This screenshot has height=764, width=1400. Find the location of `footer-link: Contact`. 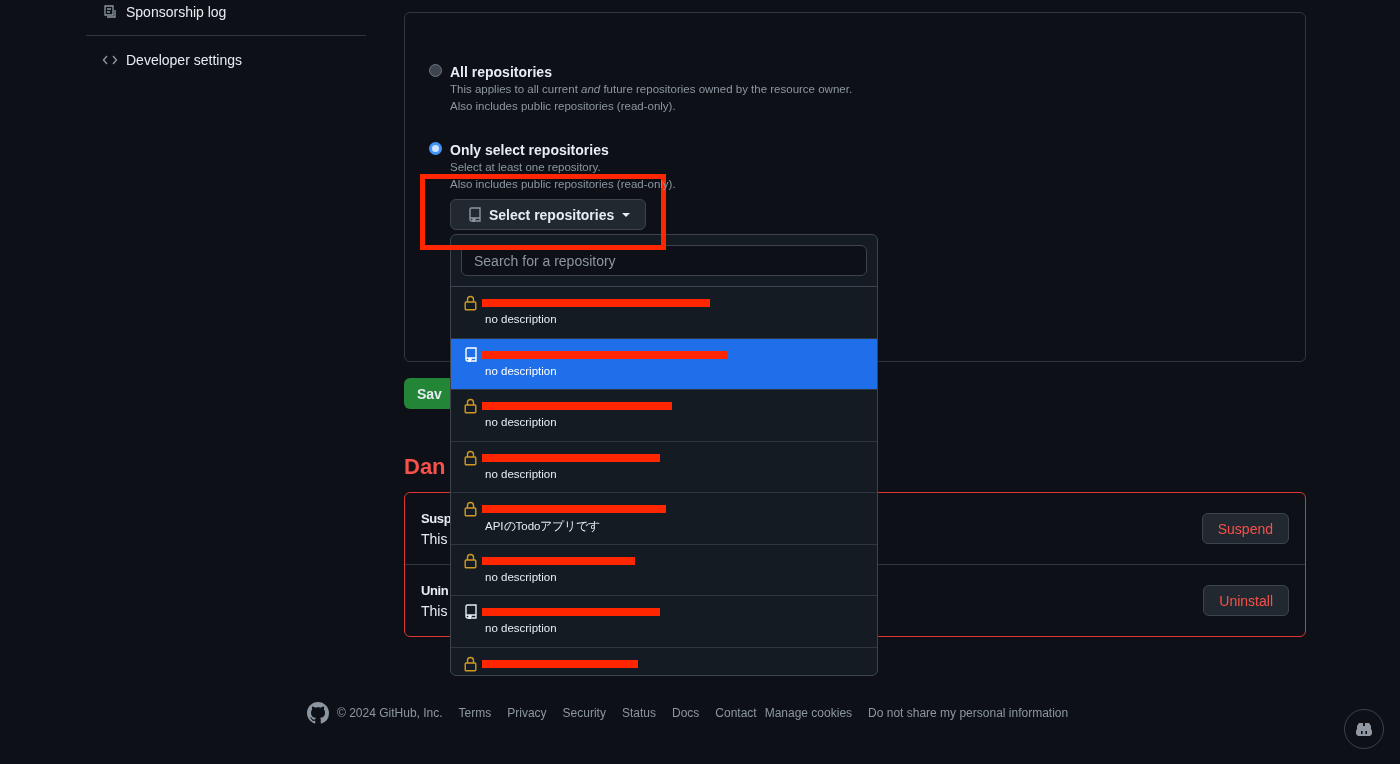

footer-link: Contact is located at coordinates (736, 713).